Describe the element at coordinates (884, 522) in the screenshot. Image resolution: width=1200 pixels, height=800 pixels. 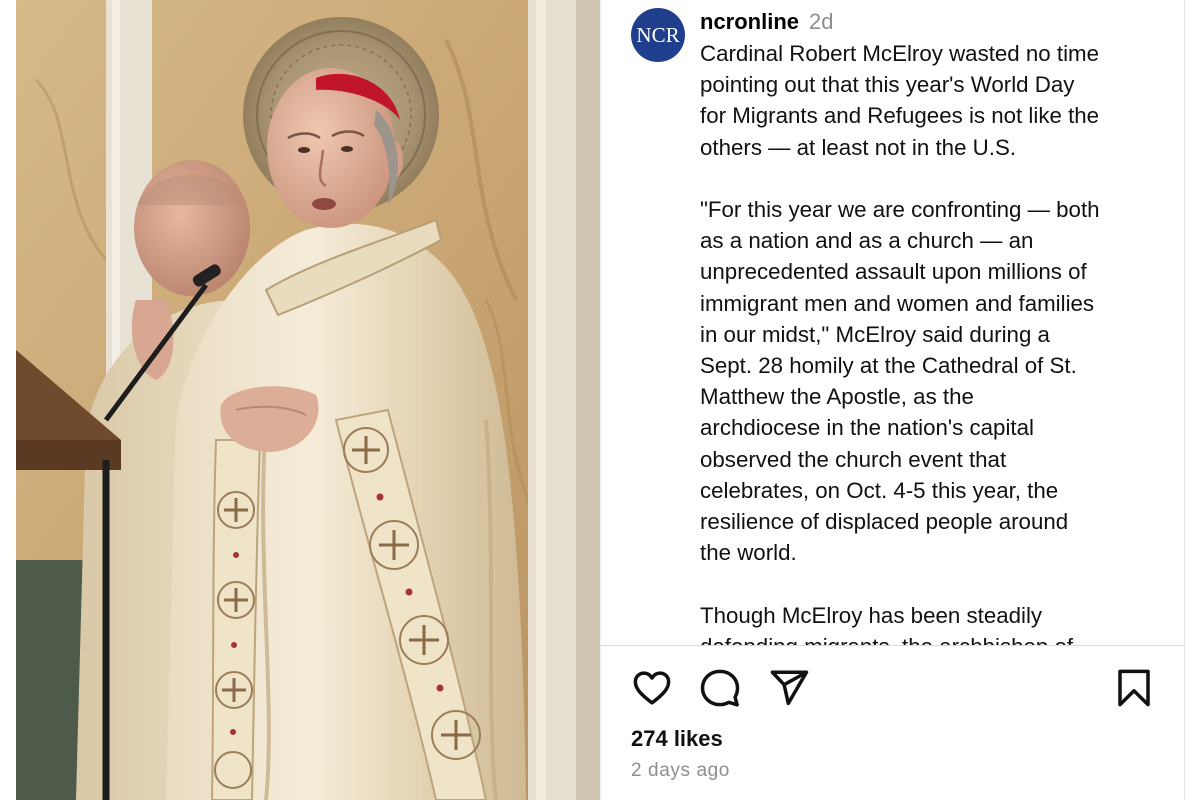
I see `caption-line: resilience of displaced people around` at that location.